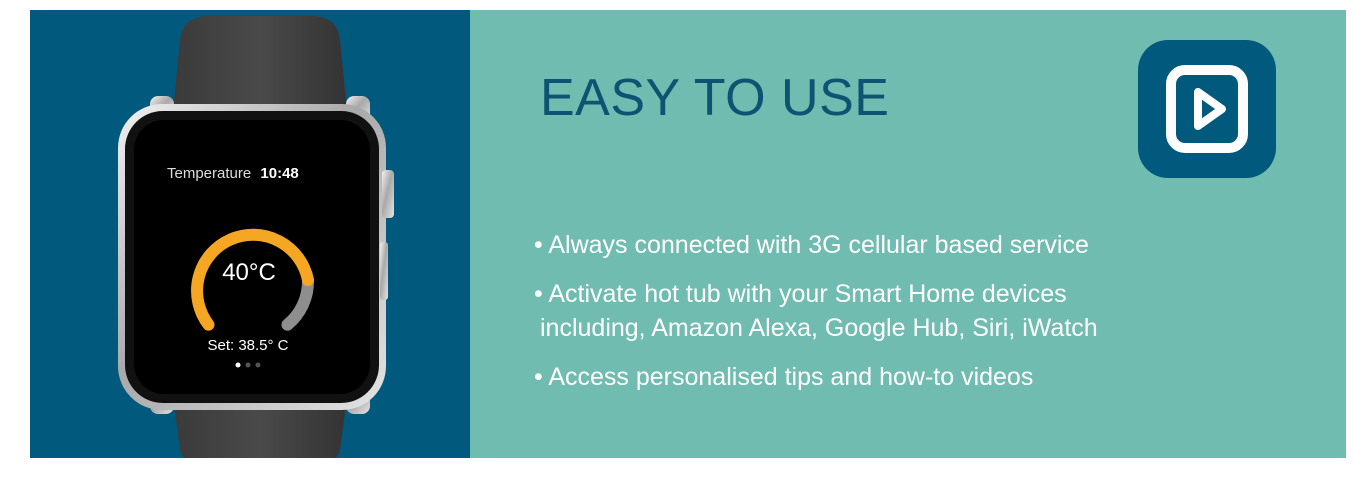  Describe the element at coordinates (388, 194) in the screenshot. I see `digital-crown` at that location.